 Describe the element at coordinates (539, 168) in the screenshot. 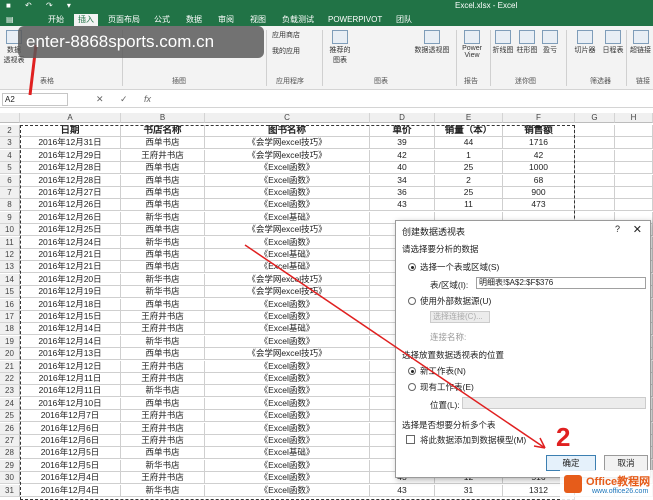

I see `table-cell: 1000` at that location.